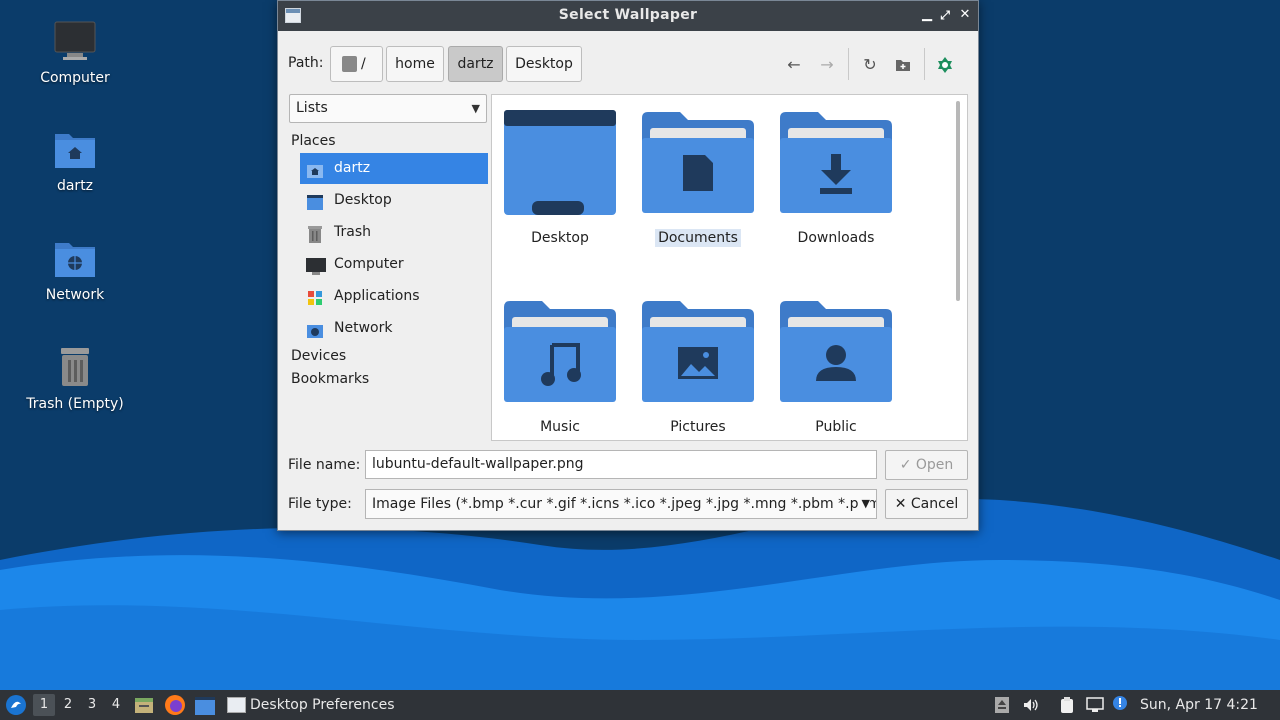  What do you see at coordinates (144, 705) in the screenshot?
I see `file-manager-icon` at bounding box center [144, 705].